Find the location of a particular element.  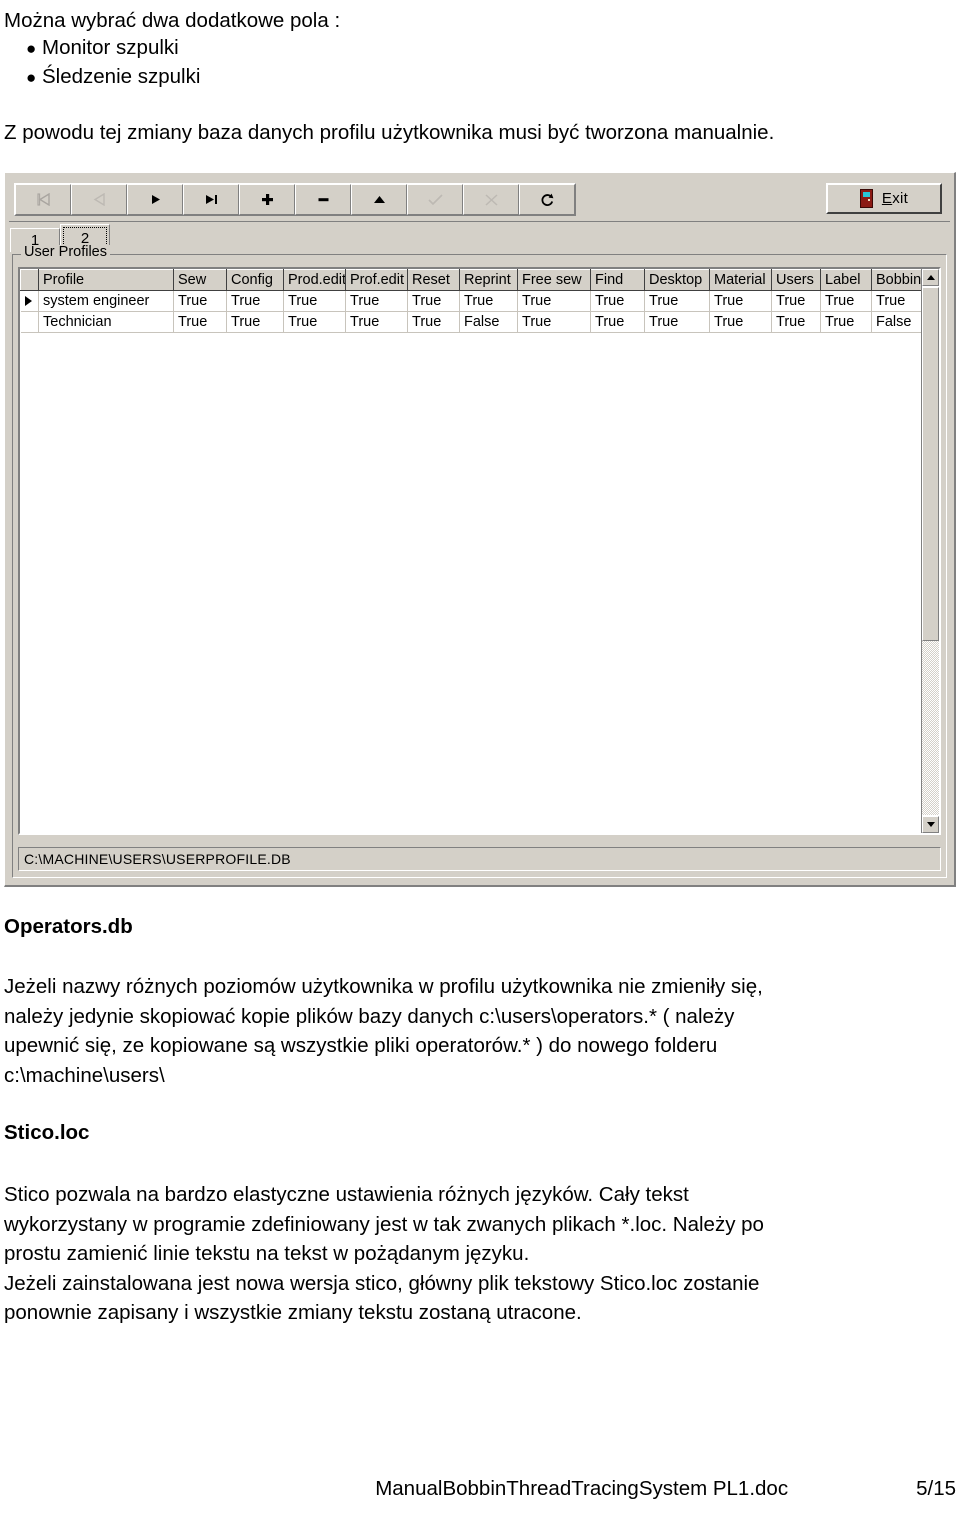

insert-record-button is located at coordinates (267, 199).